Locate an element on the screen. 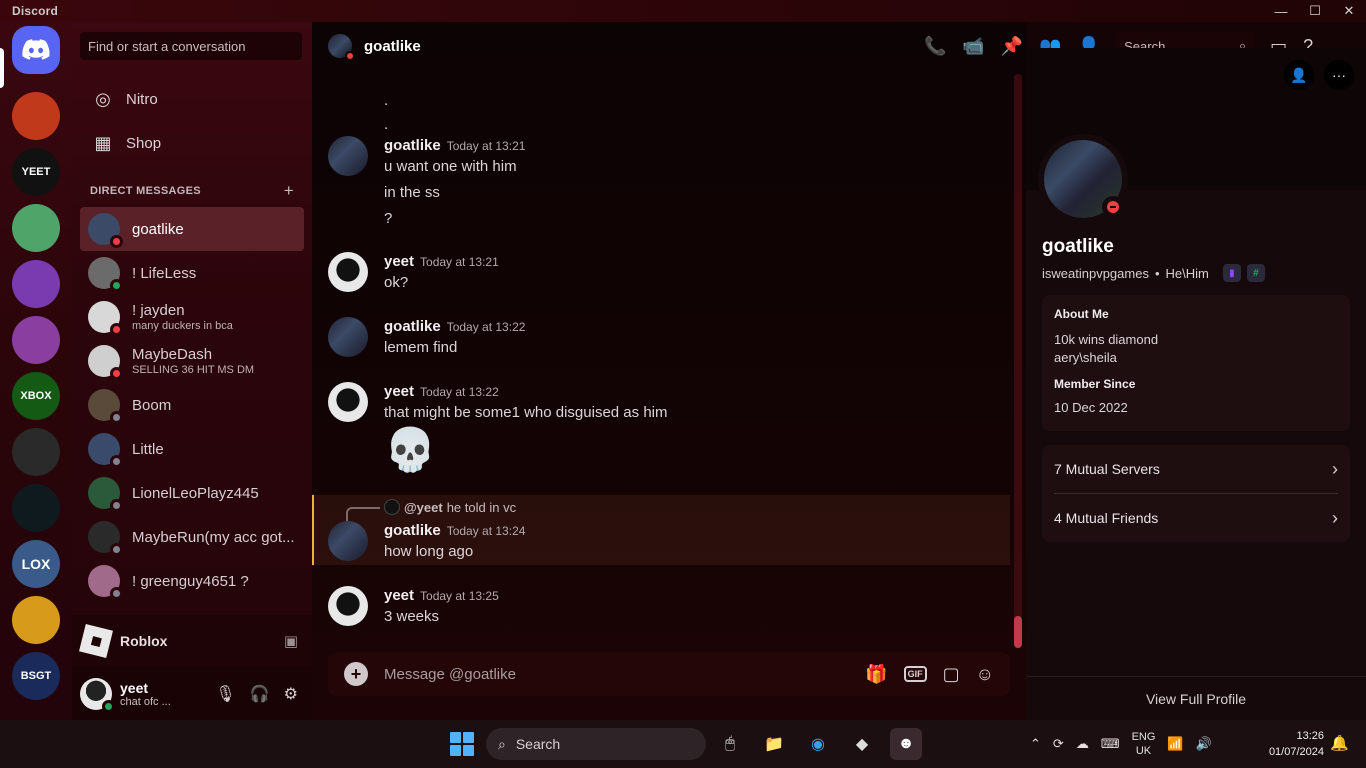 The width and height of the screenshot is (1366, 768). message-author: yeet Today at 13:22 is located at coordinates (441, 391).